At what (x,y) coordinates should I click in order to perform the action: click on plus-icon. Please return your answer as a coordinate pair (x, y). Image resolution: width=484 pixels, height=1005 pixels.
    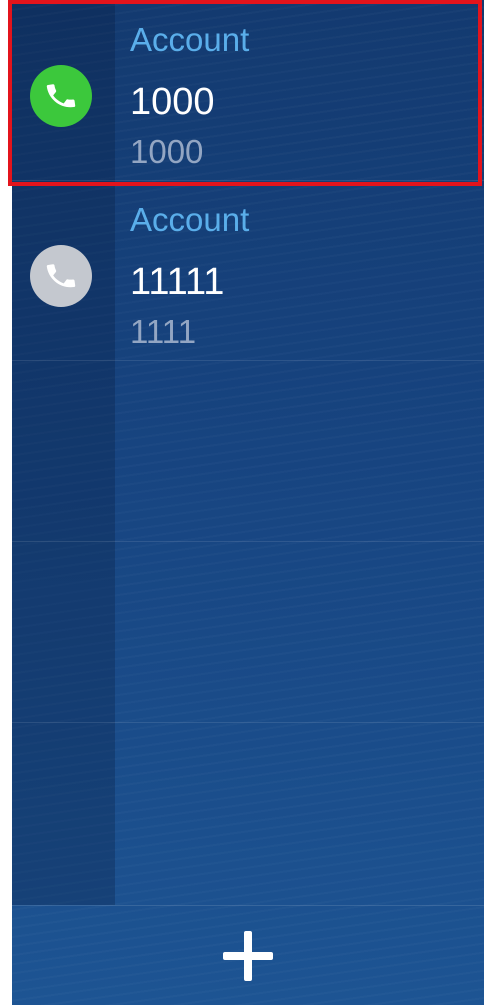
    Looking at the image, I should click on (248, 956).